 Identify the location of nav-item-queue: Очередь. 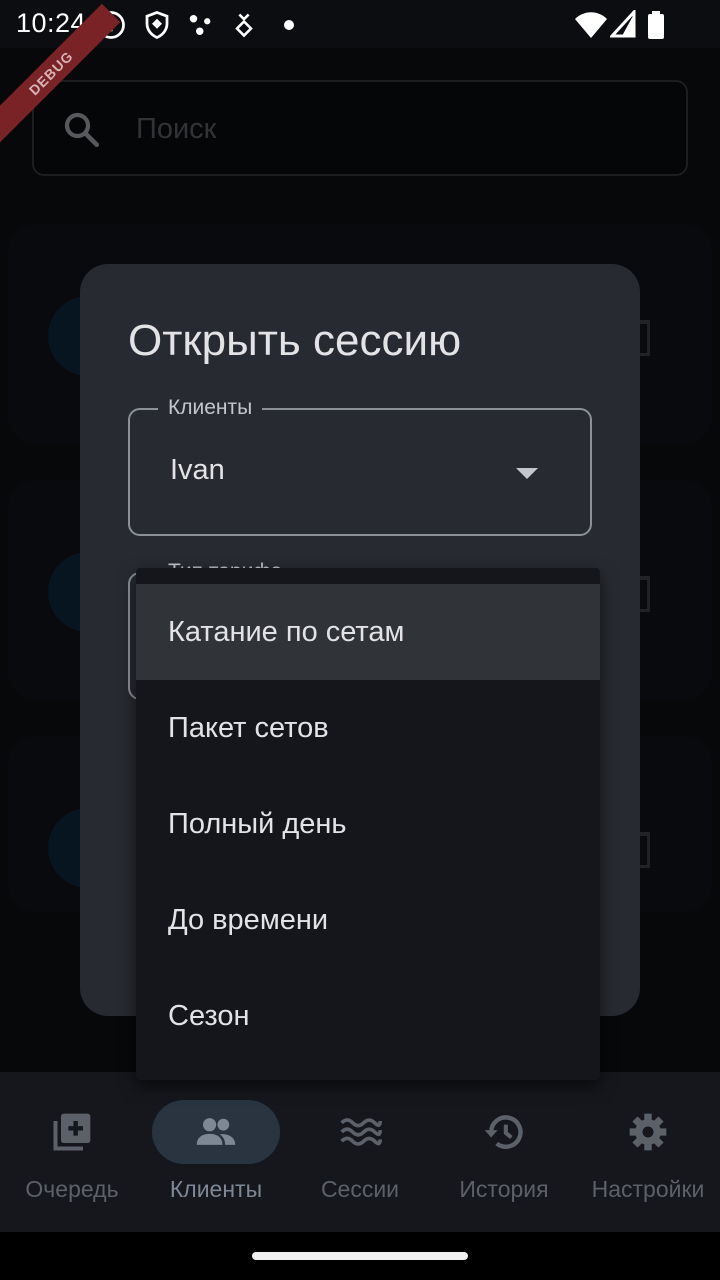
(72, 1152).